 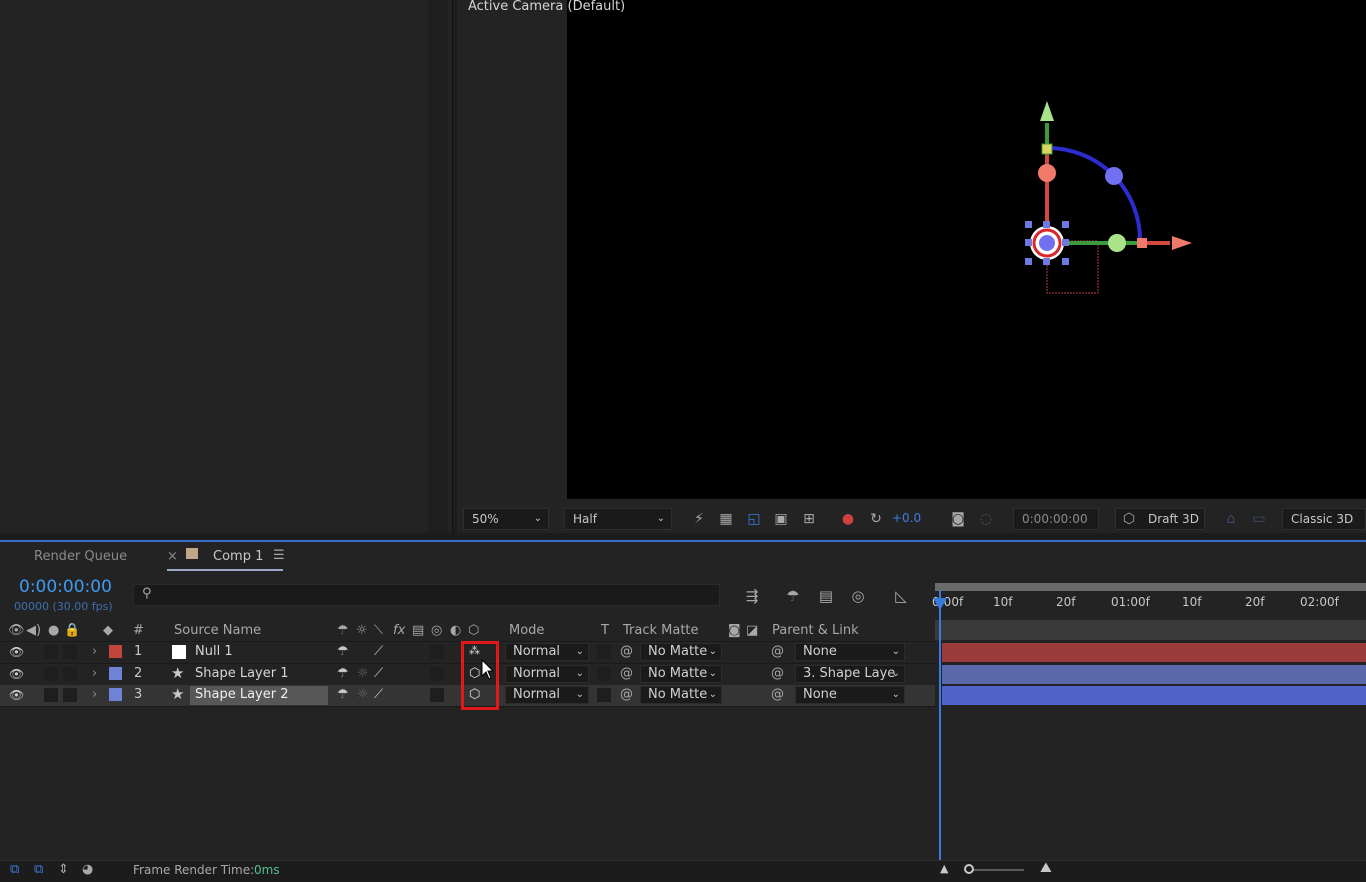 I want to click on y-axis-arrow, so click(x=1047, y=111).